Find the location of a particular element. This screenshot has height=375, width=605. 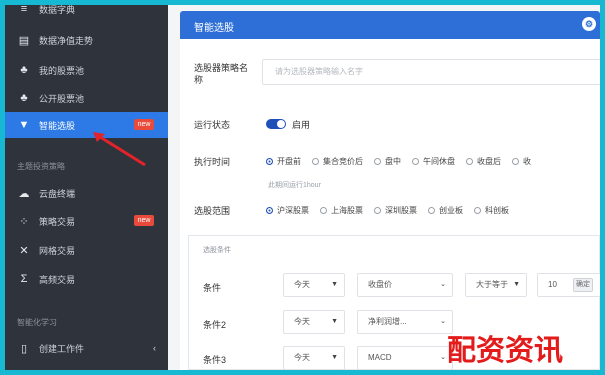

strategy-name-label: 选股器策略名称 is located at coordinates (221, 74).